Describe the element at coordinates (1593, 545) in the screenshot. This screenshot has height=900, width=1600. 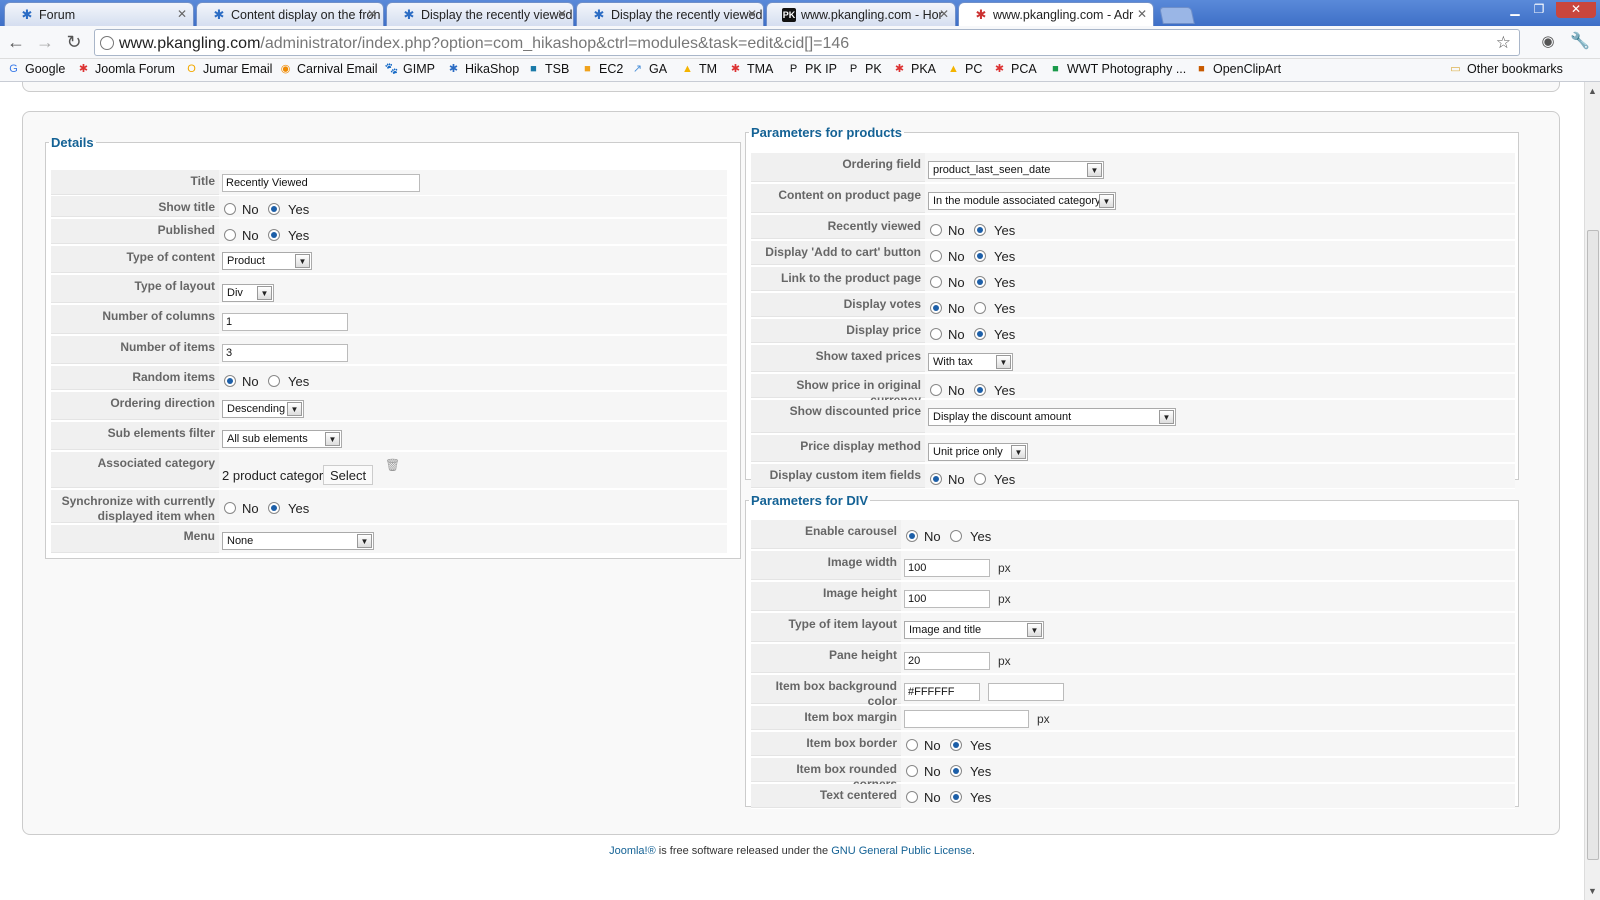
I see `scrollbar-thumb` at that location.